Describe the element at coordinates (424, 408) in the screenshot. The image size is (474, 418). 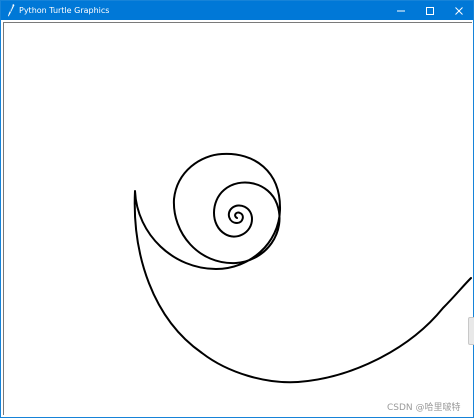
I see `watermark: CSDN @哈里啵特` at that location.